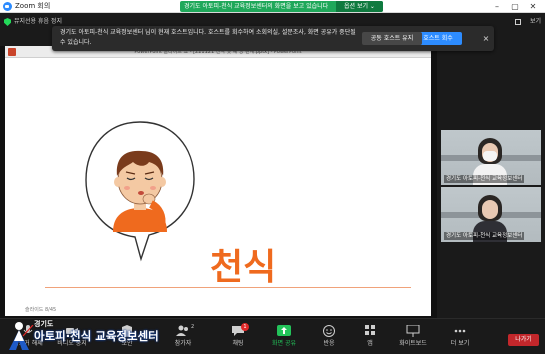 This screenshot has width=545, height=354. I want to click on toolbar-button-whiteboard: 화이트보드, so click(413, 338).